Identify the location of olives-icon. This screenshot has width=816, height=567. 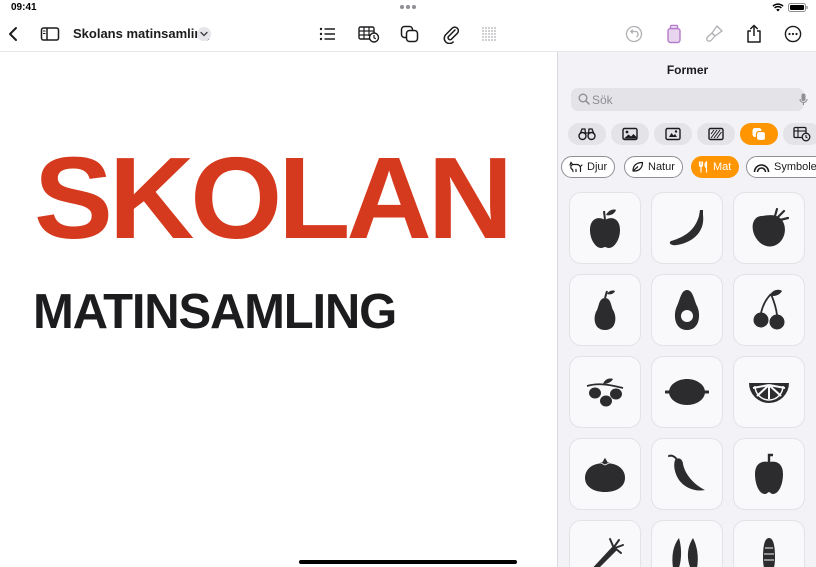
(605, 392).